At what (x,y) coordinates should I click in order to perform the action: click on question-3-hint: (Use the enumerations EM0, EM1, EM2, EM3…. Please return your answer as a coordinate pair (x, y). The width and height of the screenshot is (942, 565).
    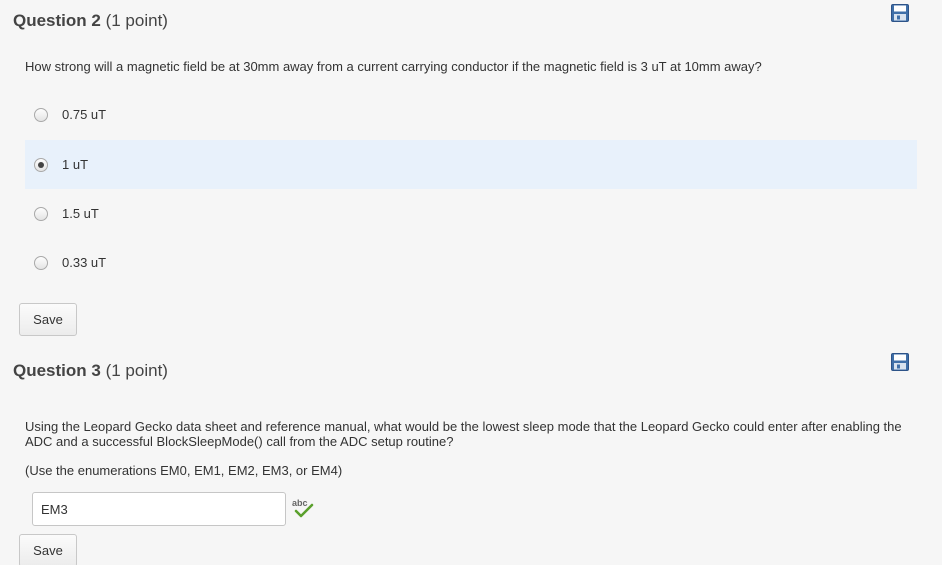
    Looking at the image, I should click on (184, 470).